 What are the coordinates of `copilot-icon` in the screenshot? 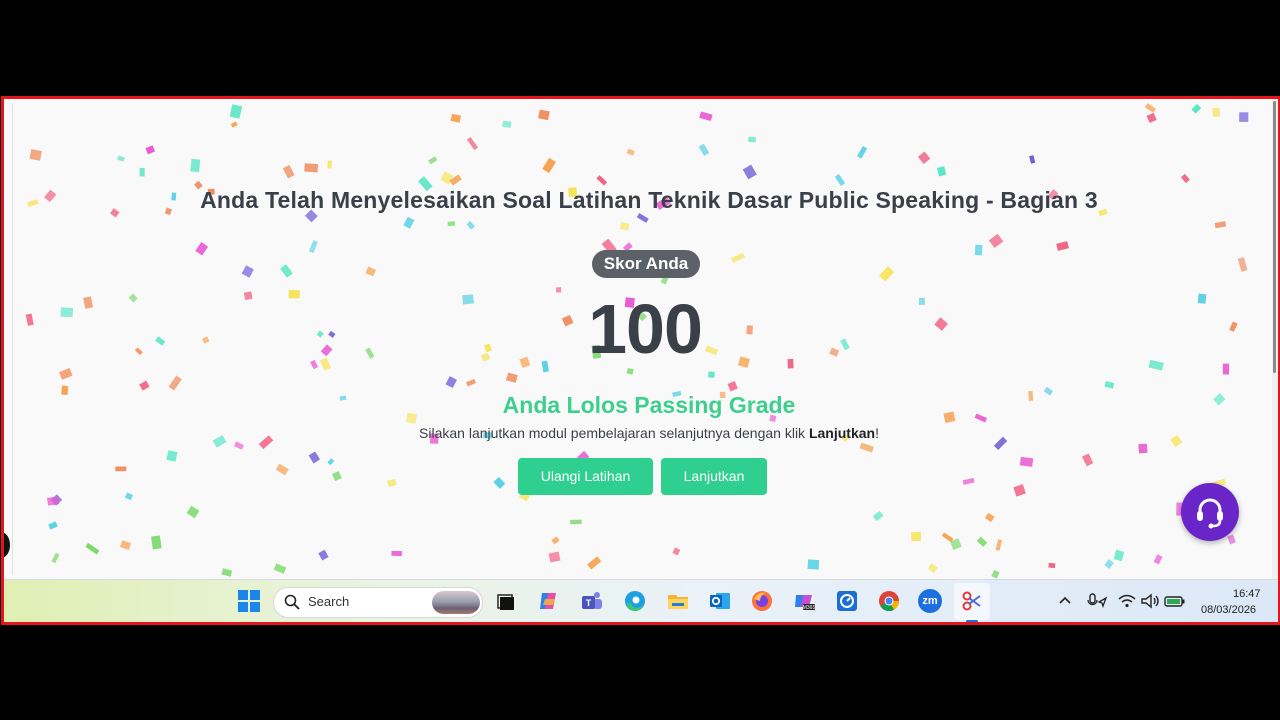 It's located at (549, 601).